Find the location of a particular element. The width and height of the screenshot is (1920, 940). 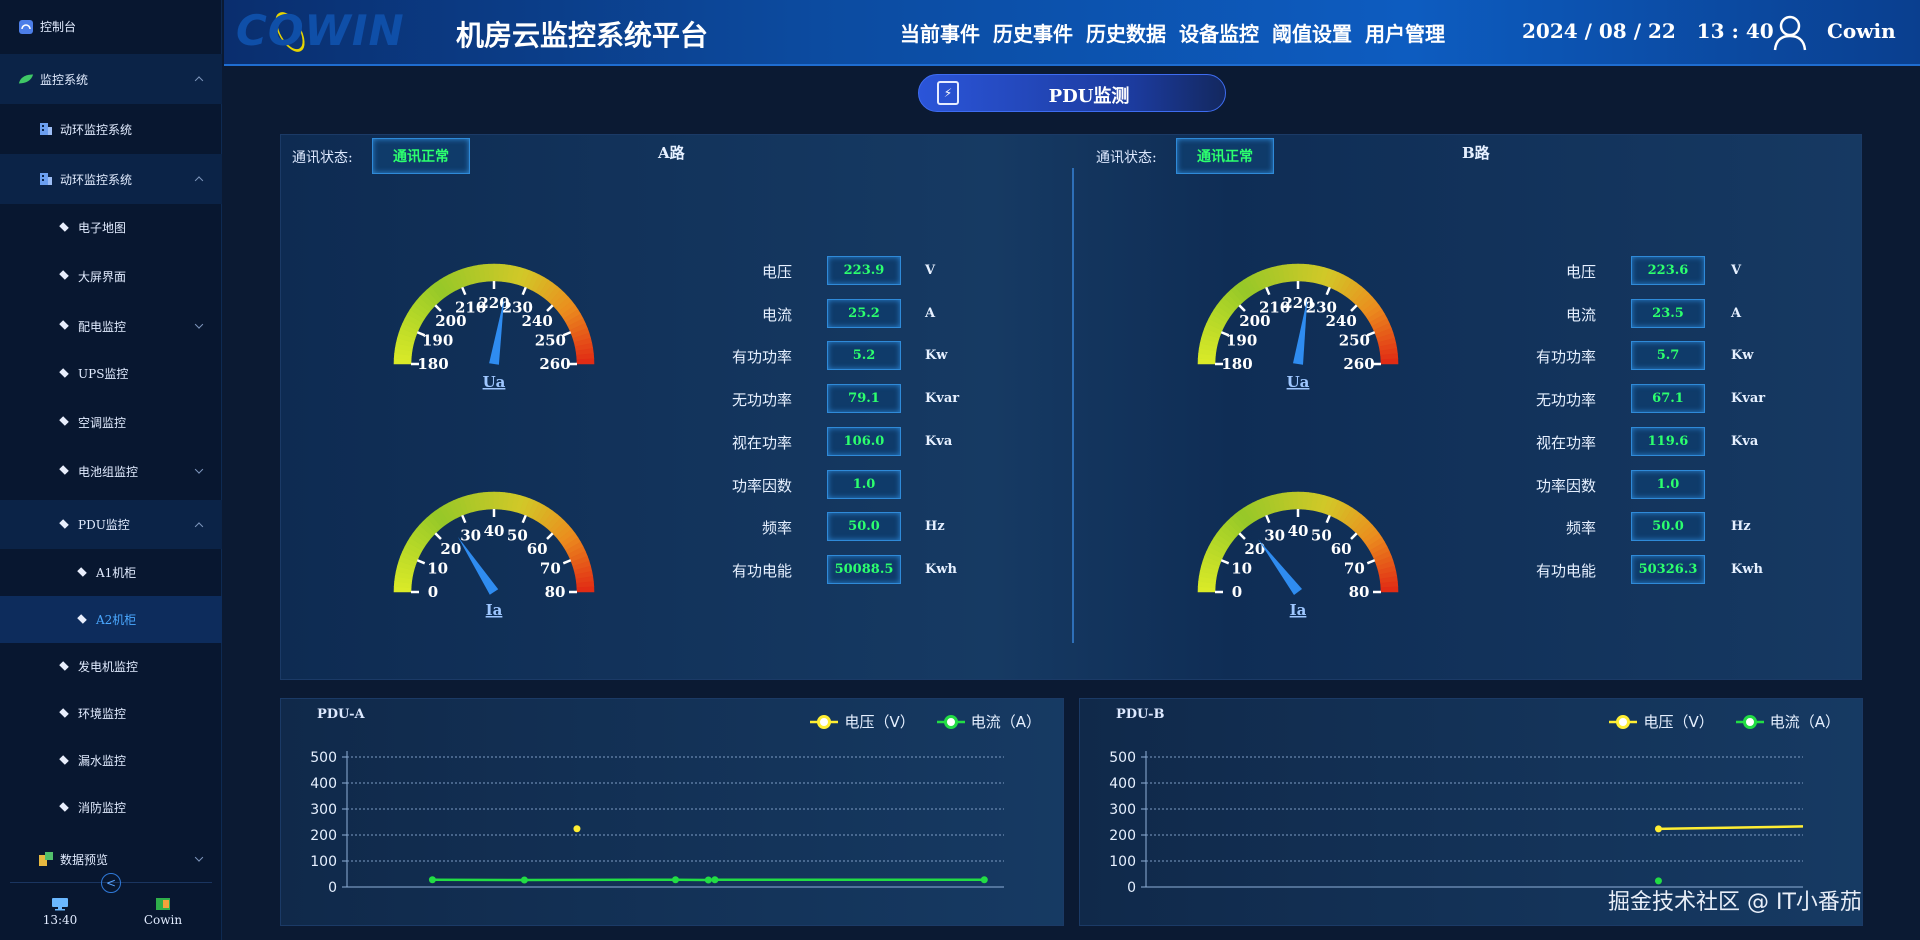

nav-history-events: 历史事件 is located at coordinates (1033, 32).